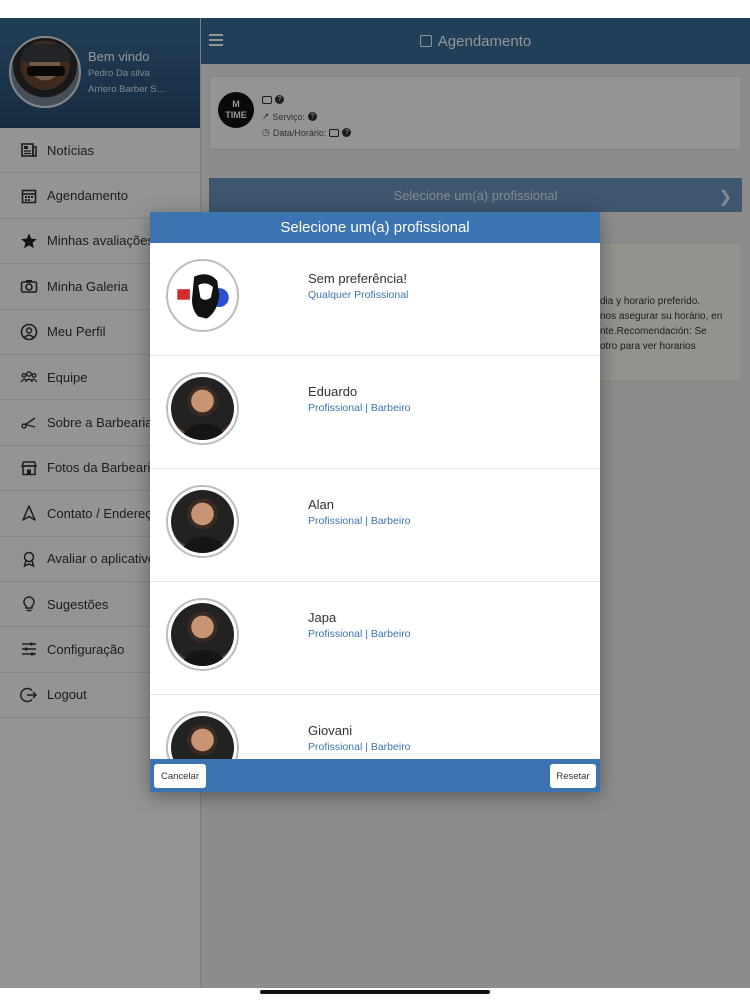 The width and height of the screenshot is (750, 1000). What do you see at coordinates (330, 730) in the screenshot?
I see `professional-name: Giovani` at bounding box center [330, 730].